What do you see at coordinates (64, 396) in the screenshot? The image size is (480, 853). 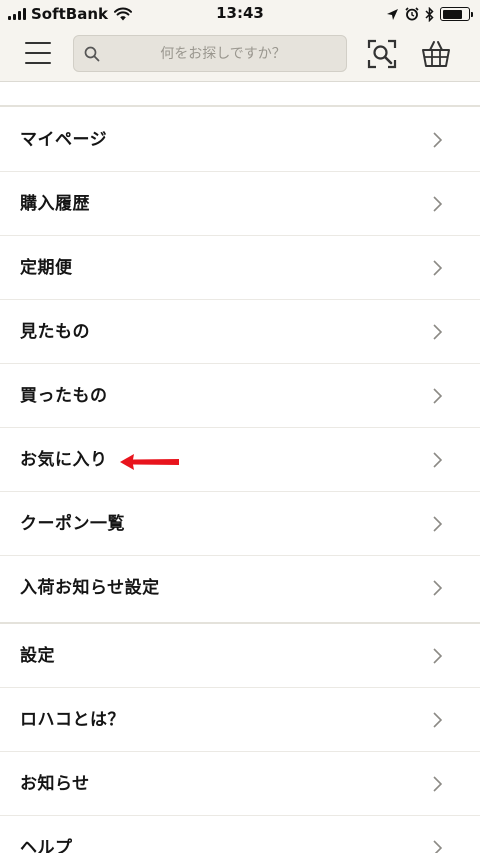 I see `menu-item-label: 買ったもの` at bounding box center [64, 396].